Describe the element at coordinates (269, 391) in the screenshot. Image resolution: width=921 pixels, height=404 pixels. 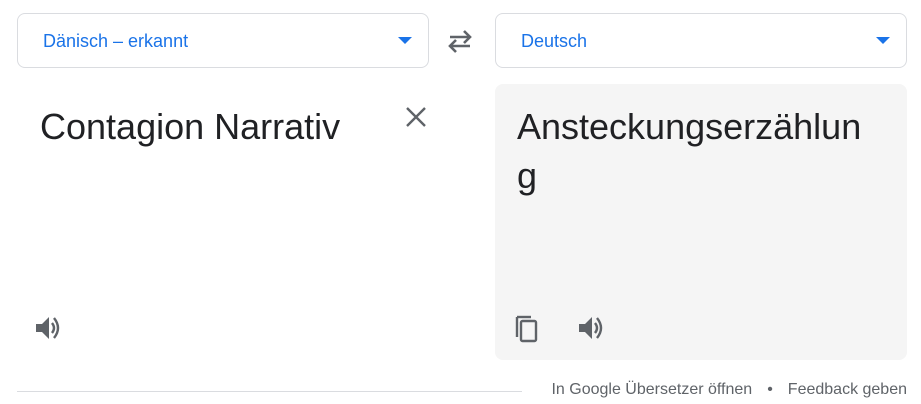
I see `footer-divider` at that location.